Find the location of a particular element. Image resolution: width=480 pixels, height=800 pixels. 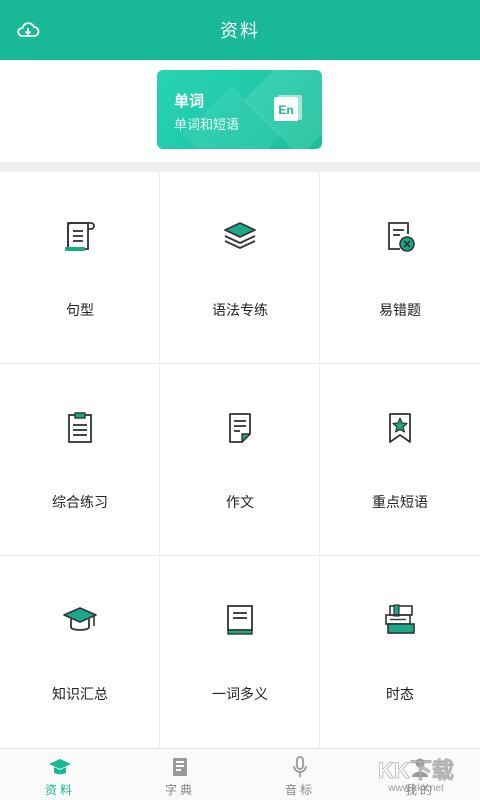

error-doc-icon is located at coordinates (401, 237).